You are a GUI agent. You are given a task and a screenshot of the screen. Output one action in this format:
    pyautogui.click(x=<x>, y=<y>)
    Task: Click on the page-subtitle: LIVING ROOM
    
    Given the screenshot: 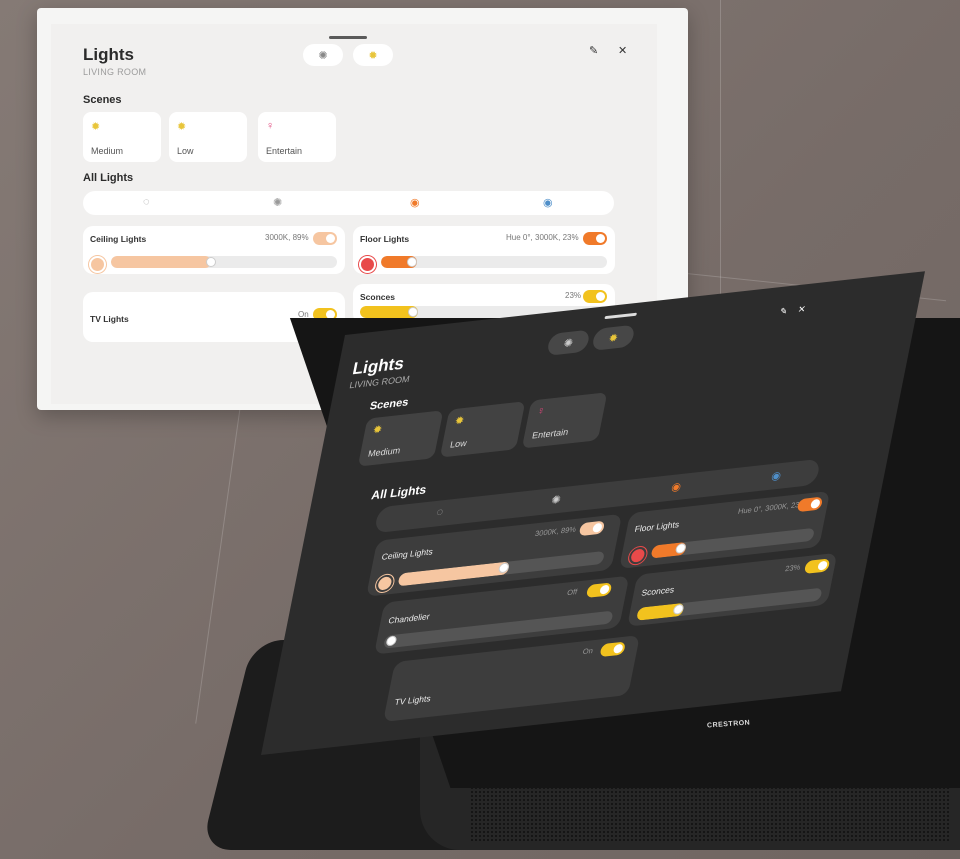 What is the action you would take?
    pyautogui.click(x=115, y=72)
    